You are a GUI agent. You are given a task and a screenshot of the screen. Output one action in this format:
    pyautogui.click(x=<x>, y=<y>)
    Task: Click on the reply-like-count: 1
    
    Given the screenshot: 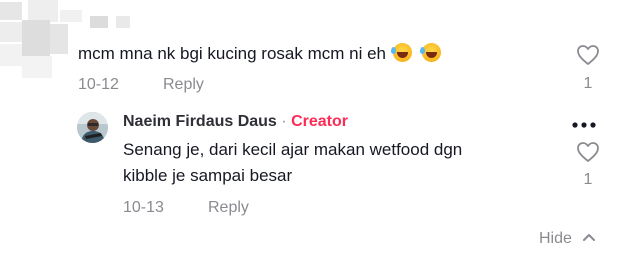 What is the action you would take?
    pyautogui.click(x=588, y=179)
    